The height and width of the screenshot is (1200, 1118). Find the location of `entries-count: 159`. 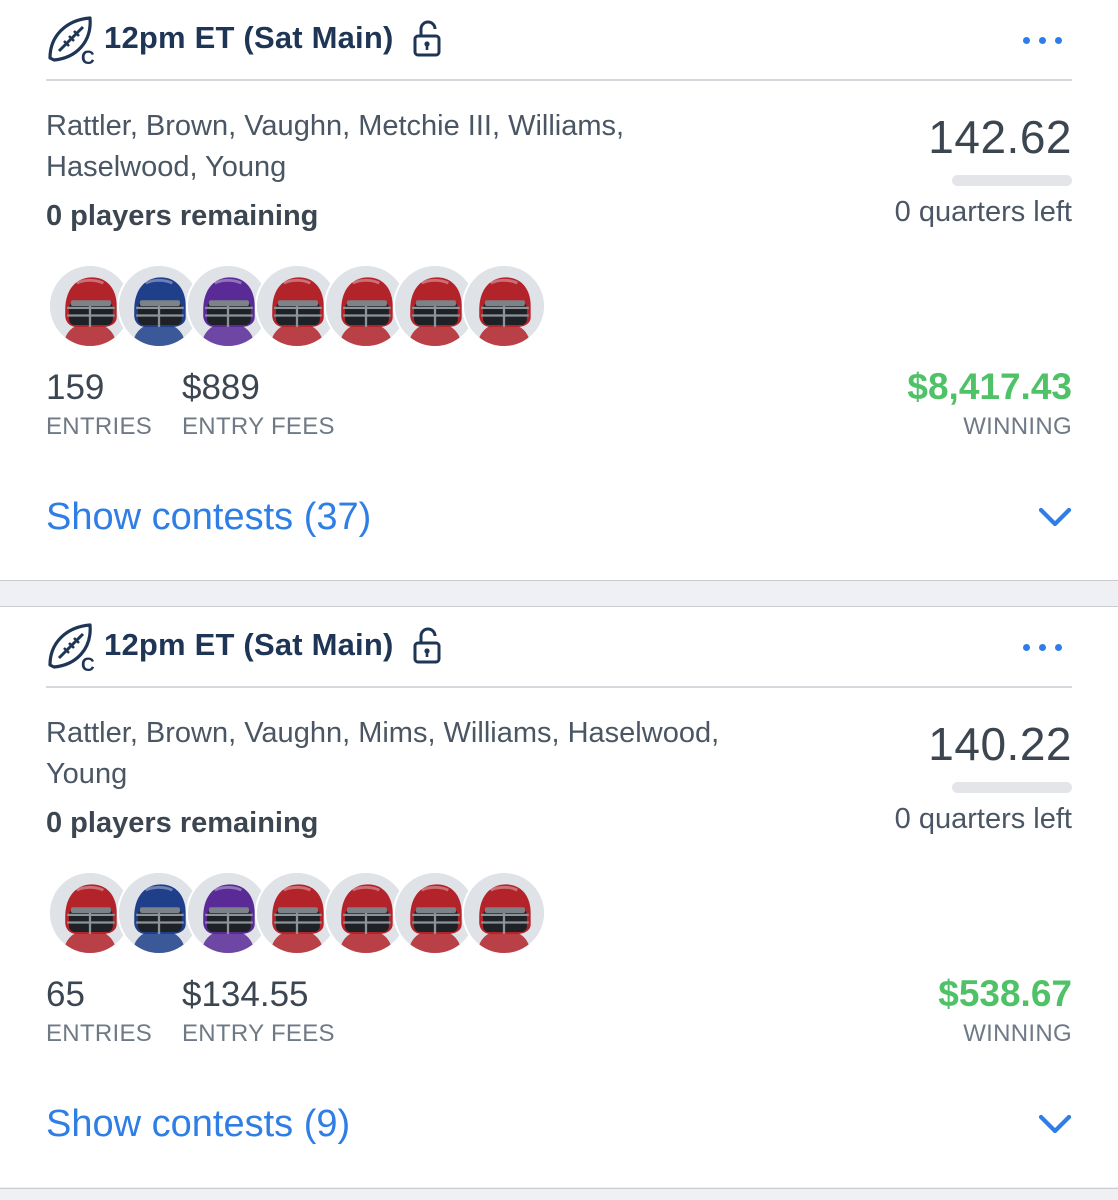

entries-count: 159 is located at coordinates (75, 387).